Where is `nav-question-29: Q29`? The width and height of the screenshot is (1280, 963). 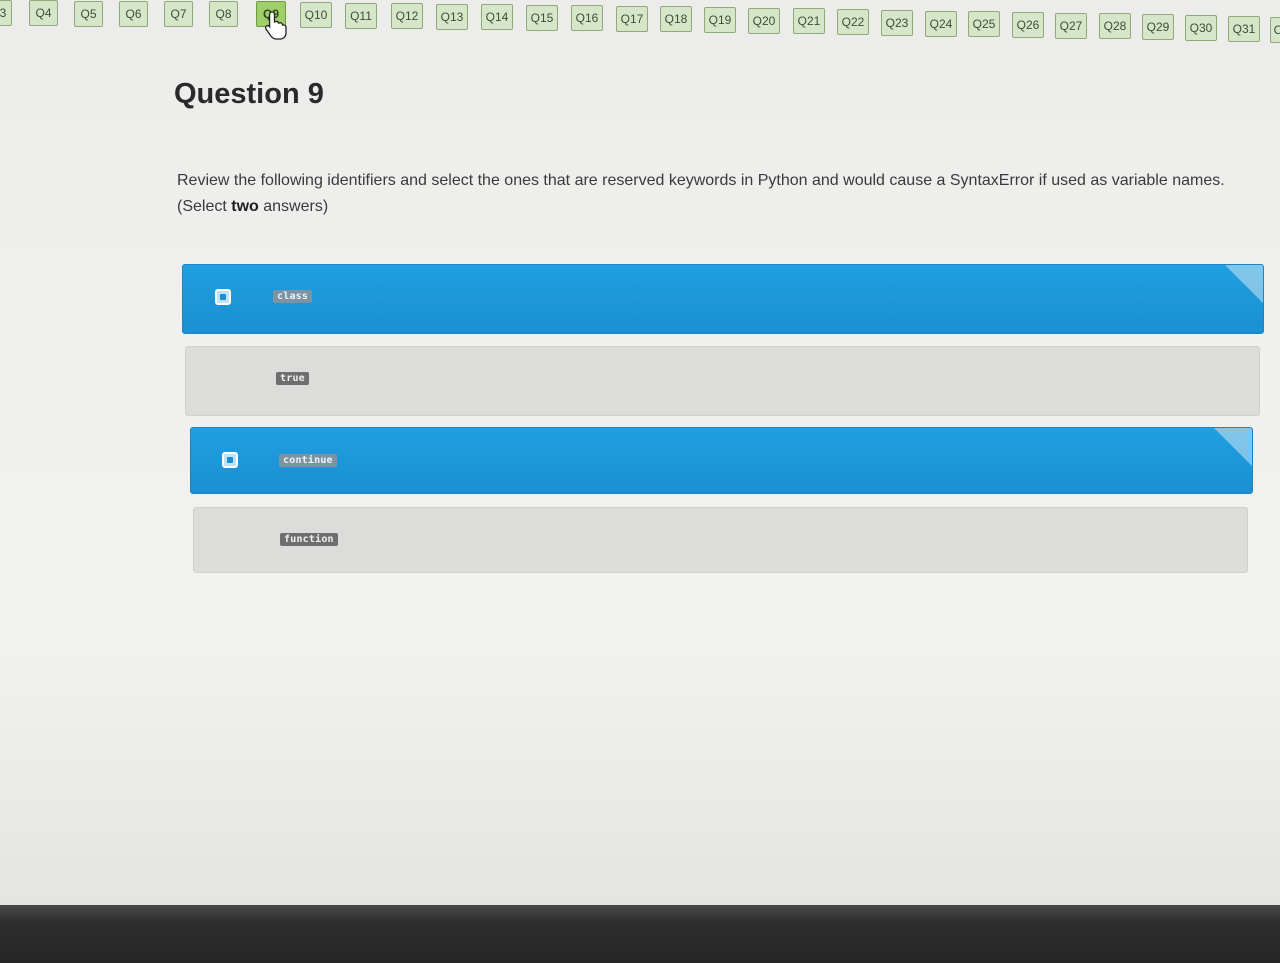
nav-question-29: Q29 is located at coordinates (1158, 27).